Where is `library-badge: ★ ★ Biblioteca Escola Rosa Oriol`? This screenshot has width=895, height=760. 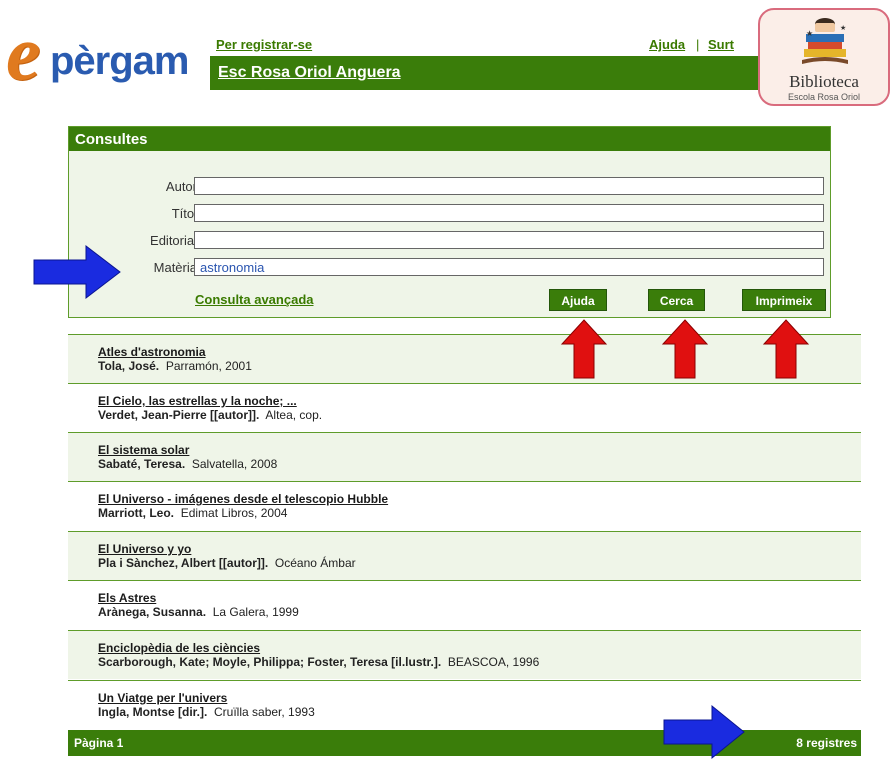 library-badge: ★ ★ Biblioteca Escola Rosa Oriol is located at coordinates (824, 57).